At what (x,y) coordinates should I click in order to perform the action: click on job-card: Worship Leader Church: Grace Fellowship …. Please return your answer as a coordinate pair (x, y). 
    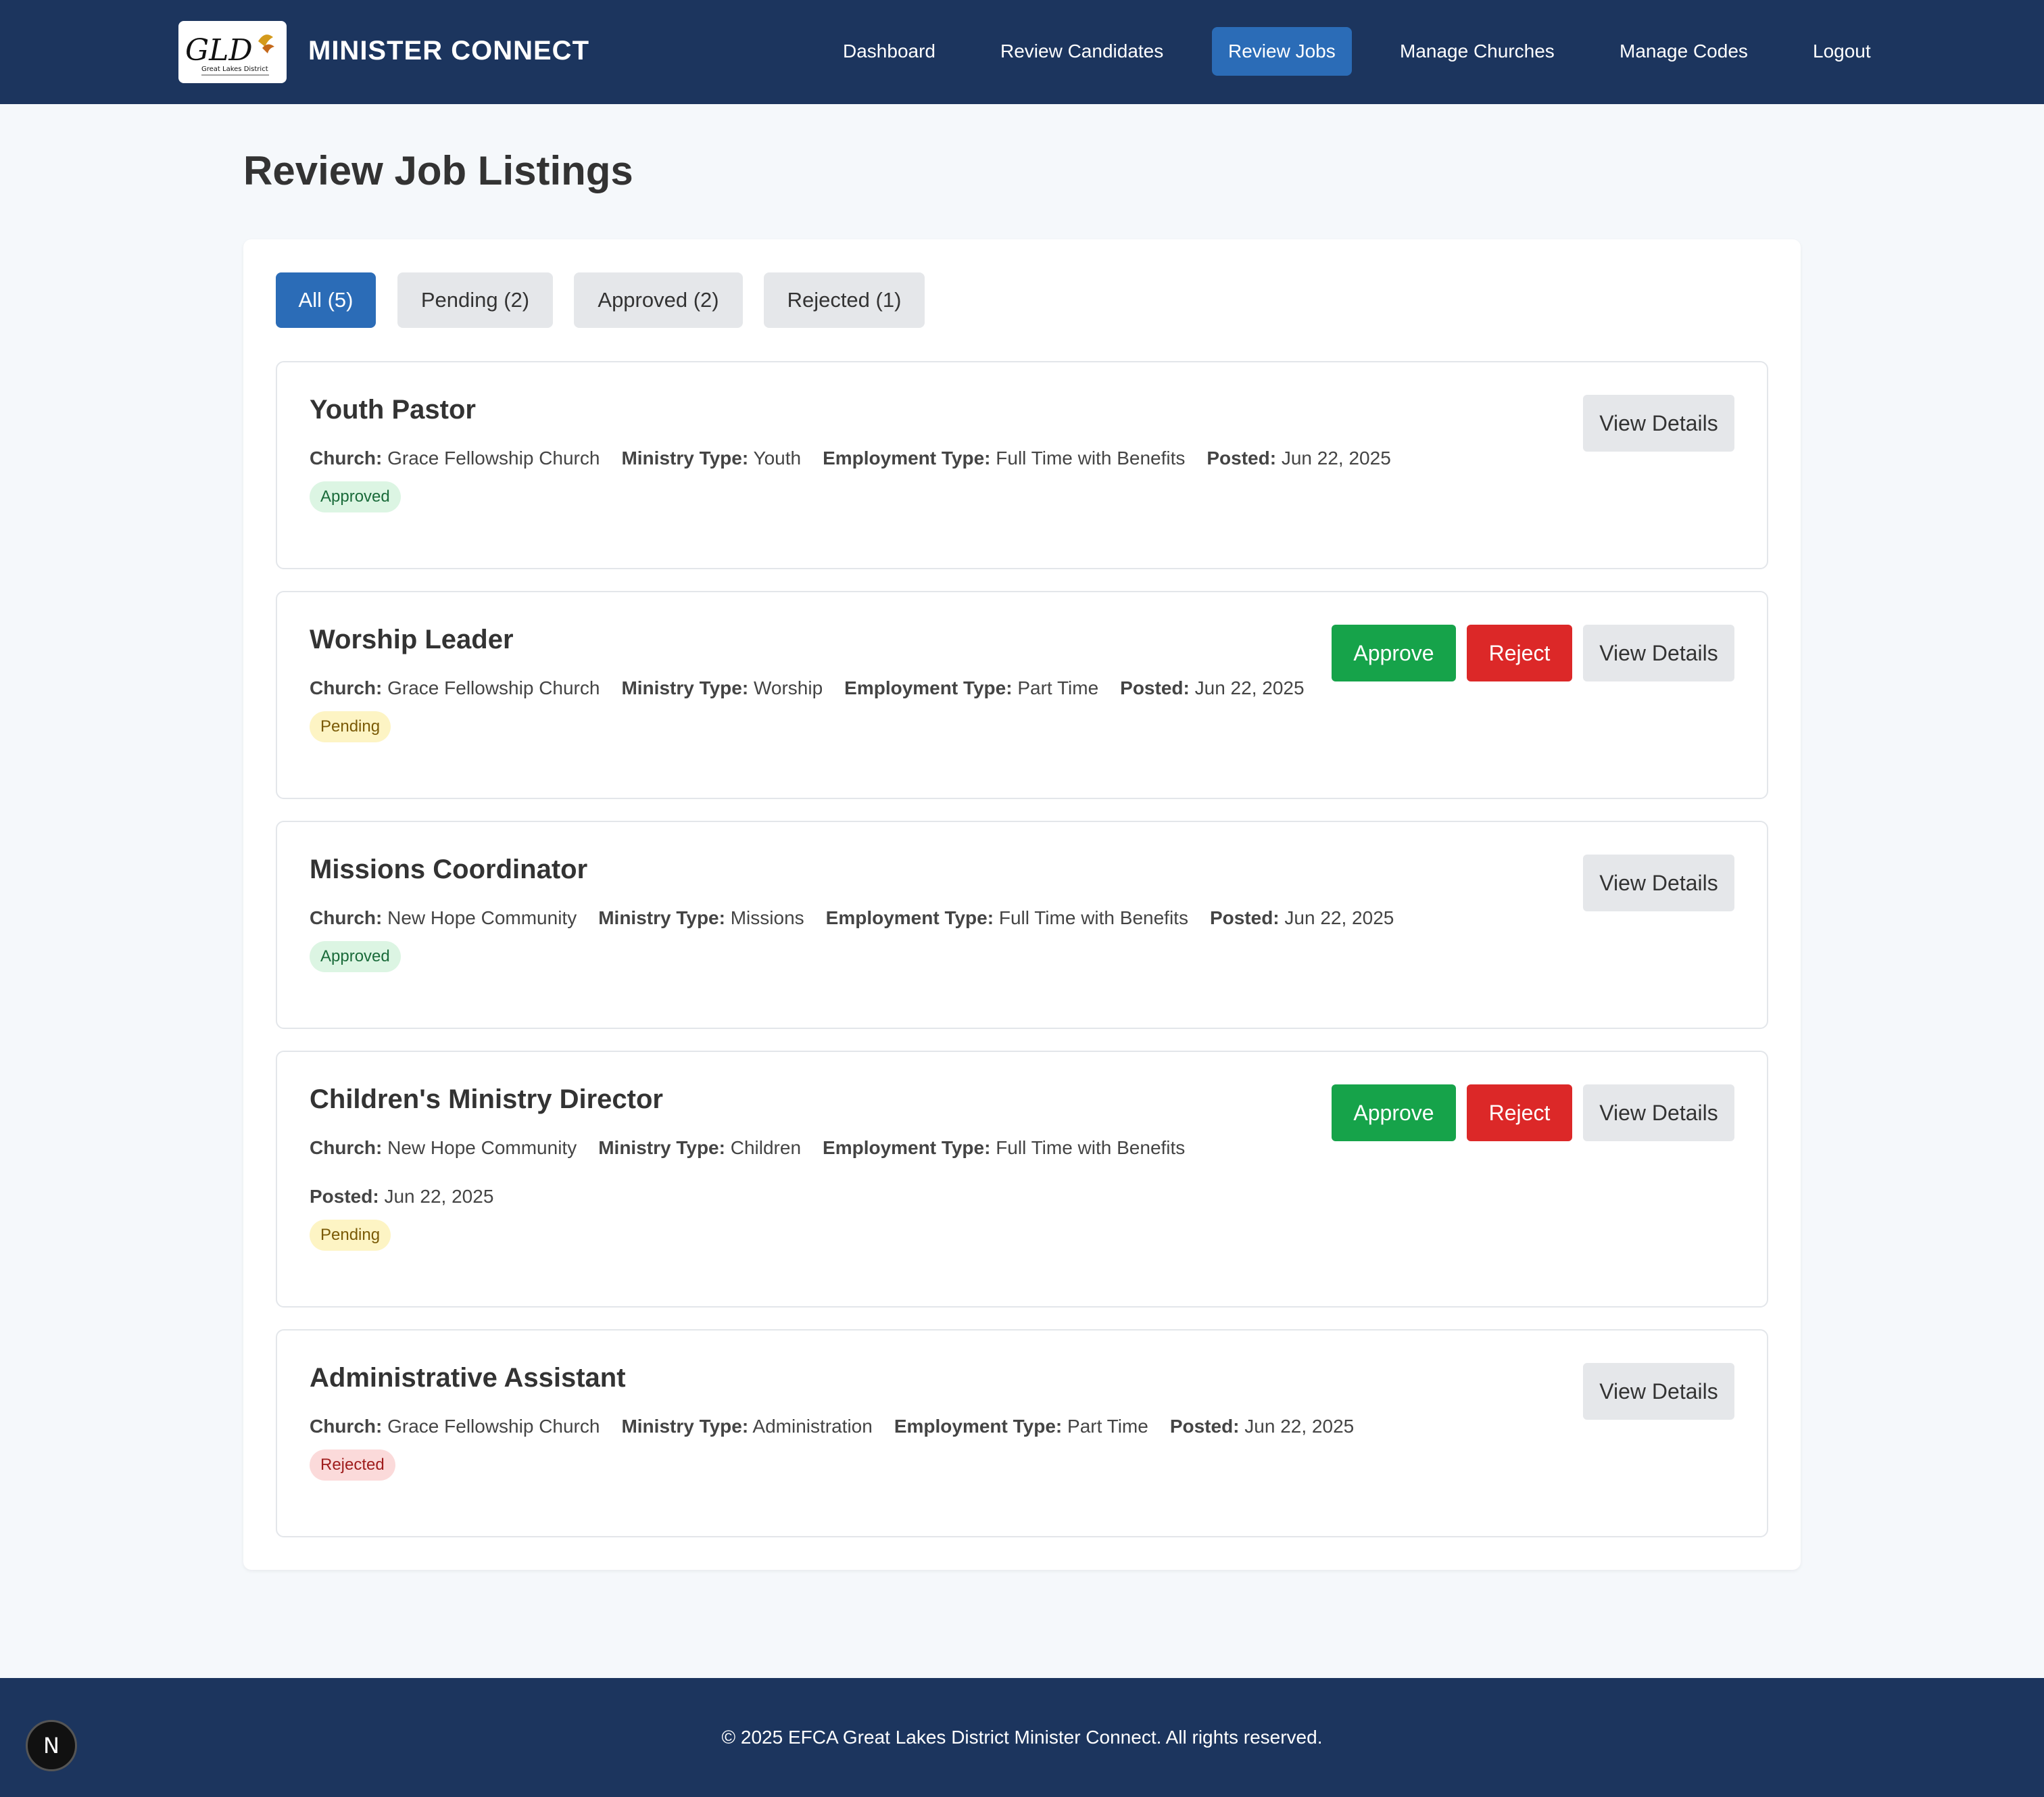
    Looking at the image, I should click on (1022, 695).